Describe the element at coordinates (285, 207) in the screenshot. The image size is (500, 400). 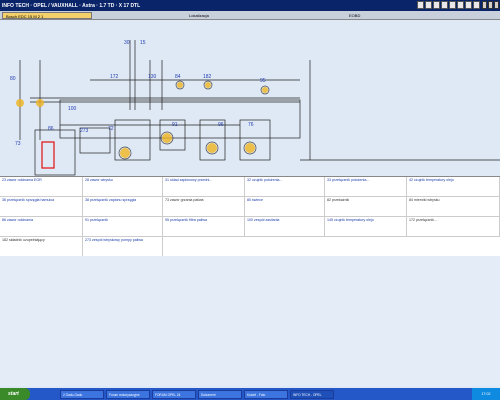
I see `component-link: 80 świece` at that location.